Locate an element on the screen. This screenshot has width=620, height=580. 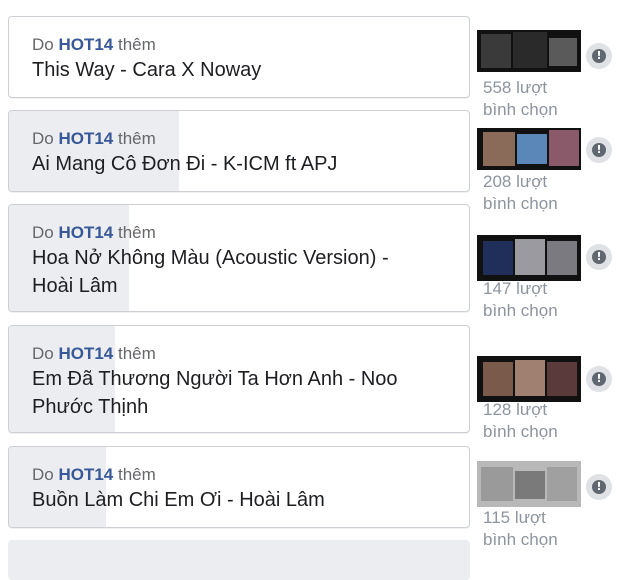
add-option-button is located at coordinates (239, 560).